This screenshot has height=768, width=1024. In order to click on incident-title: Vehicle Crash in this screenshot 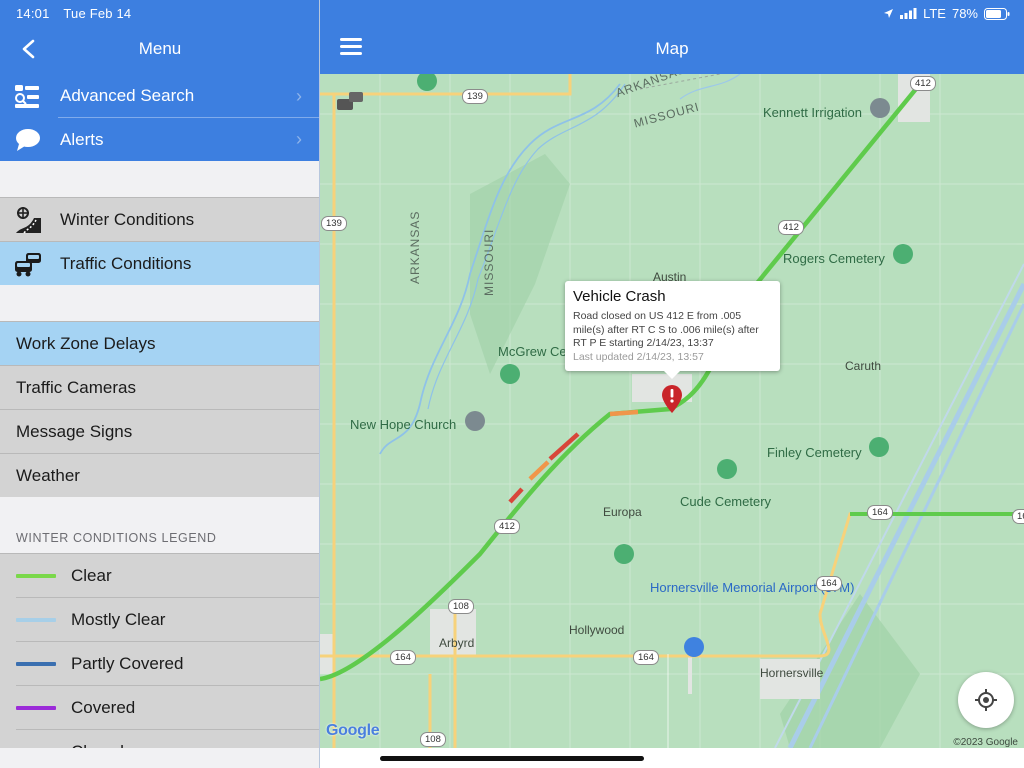, I will do `click(619, 296)`.